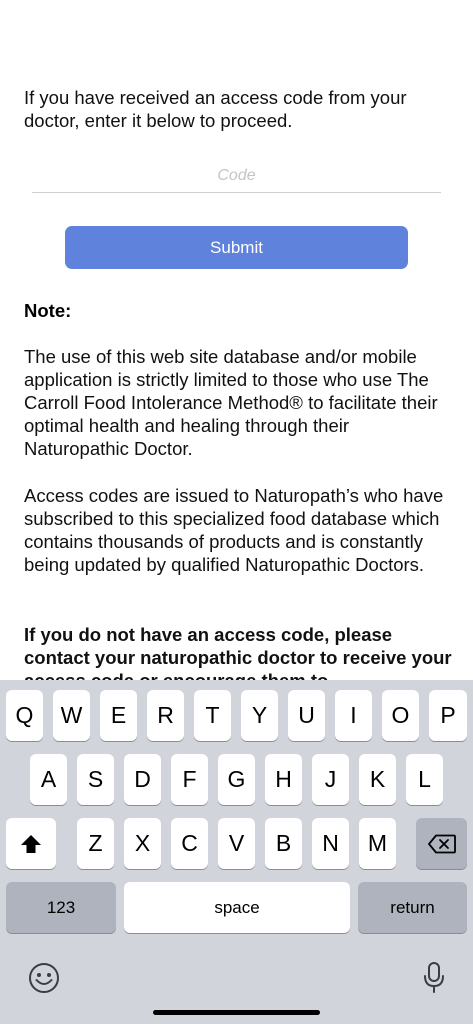 The image size is (473, 1024). I want to click on emoji-key, so click(44, 978).